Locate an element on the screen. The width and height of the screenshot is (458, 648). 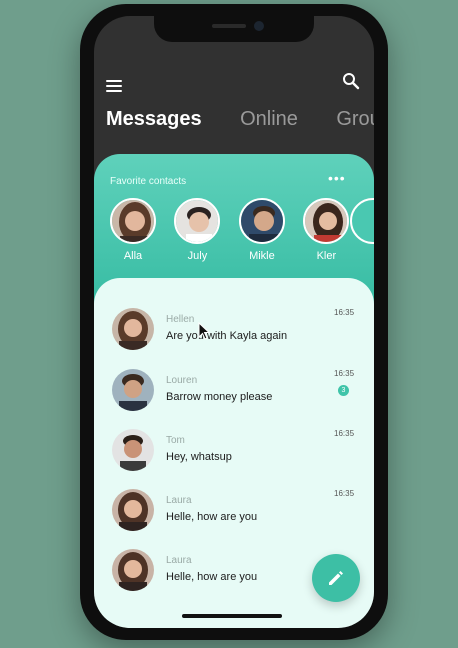
tab-messages: Messages is located at coordinates (154, 119).